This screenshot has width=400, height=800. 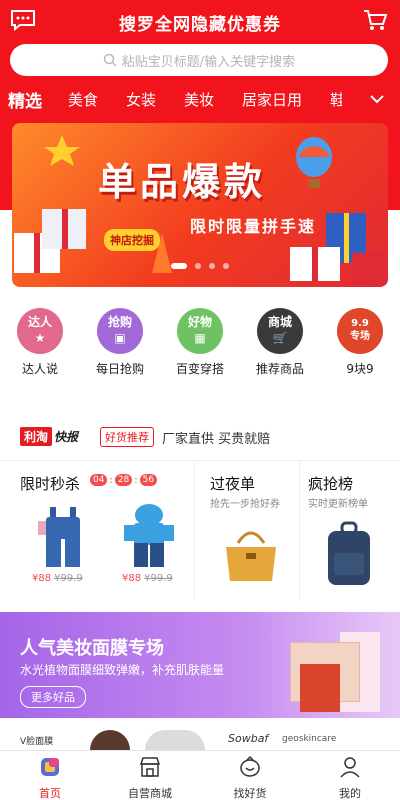 I want to click on tab-shoes: 鞋, so click(x=336, y=99).